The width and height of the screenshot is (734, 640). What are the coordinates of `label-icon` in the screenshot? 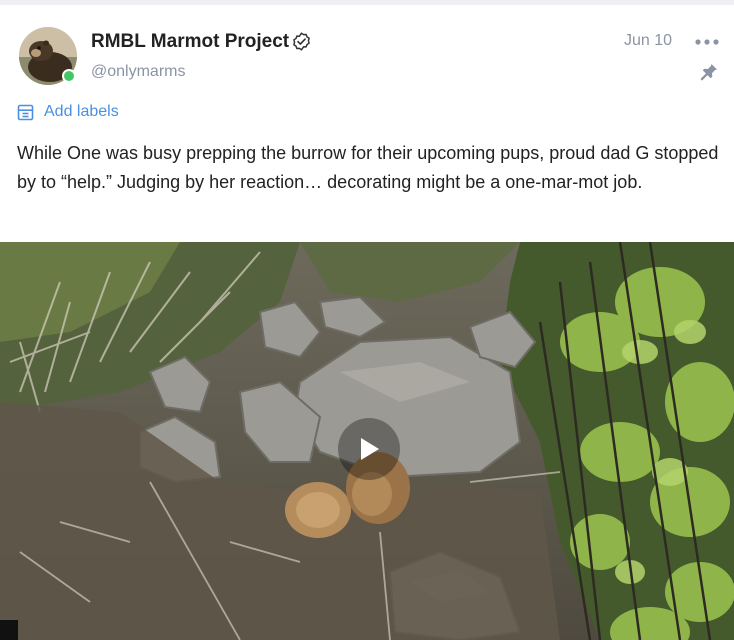 It's located at (25, 112).